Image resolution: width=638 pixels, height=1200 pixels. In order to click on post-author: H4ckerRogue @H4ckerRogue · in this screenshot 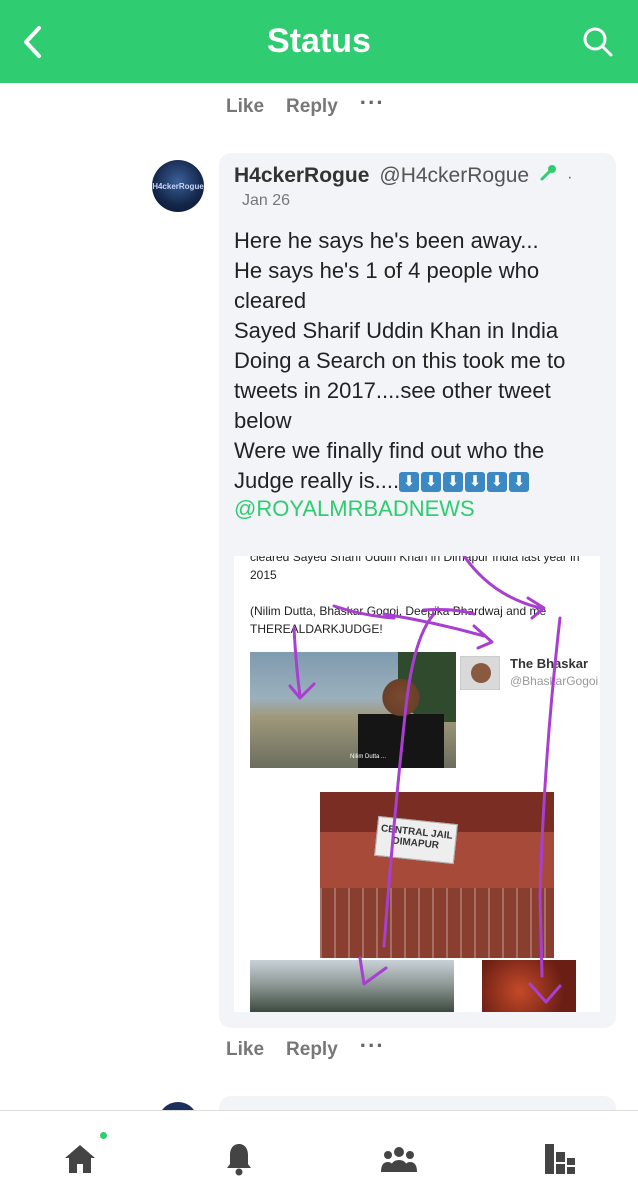, I will do `click(403, 176)`.